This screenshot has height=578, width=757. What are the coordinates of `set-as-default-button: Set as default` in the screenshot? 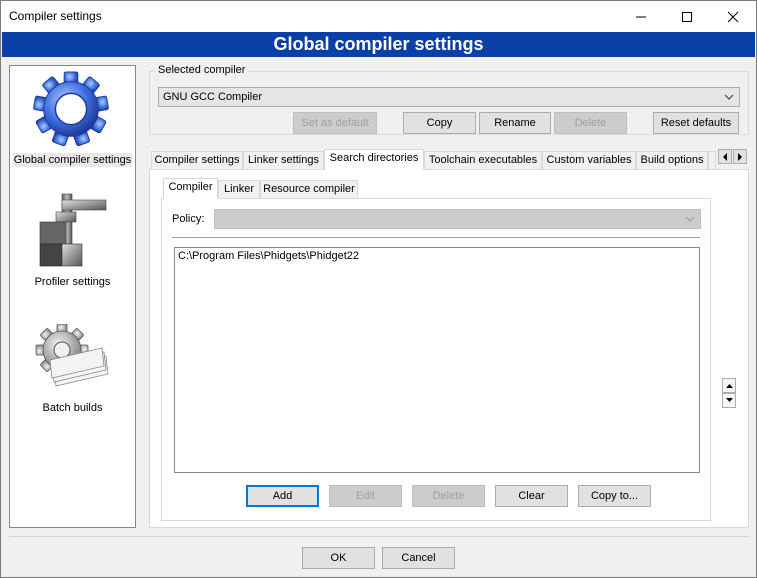 It's located at (335, 123).